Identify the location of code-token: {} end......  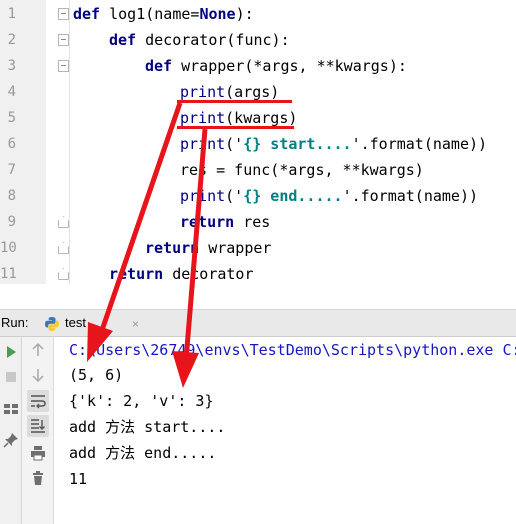
(293, 196).